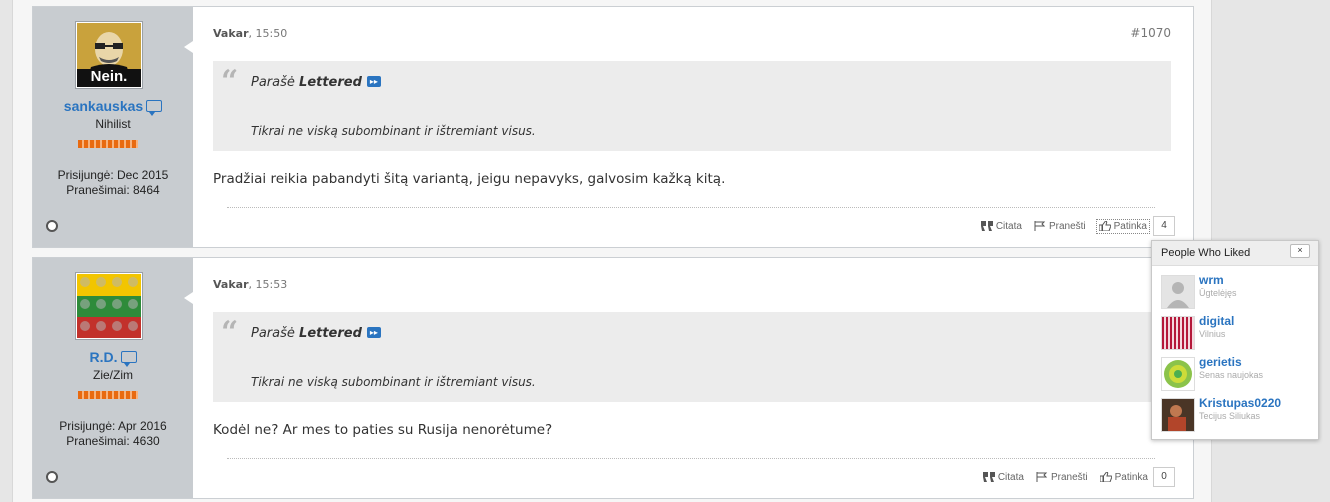 The image size is (1330, 502). I want to click on post-count: Pranešimai: 8464, so click(113, 190).